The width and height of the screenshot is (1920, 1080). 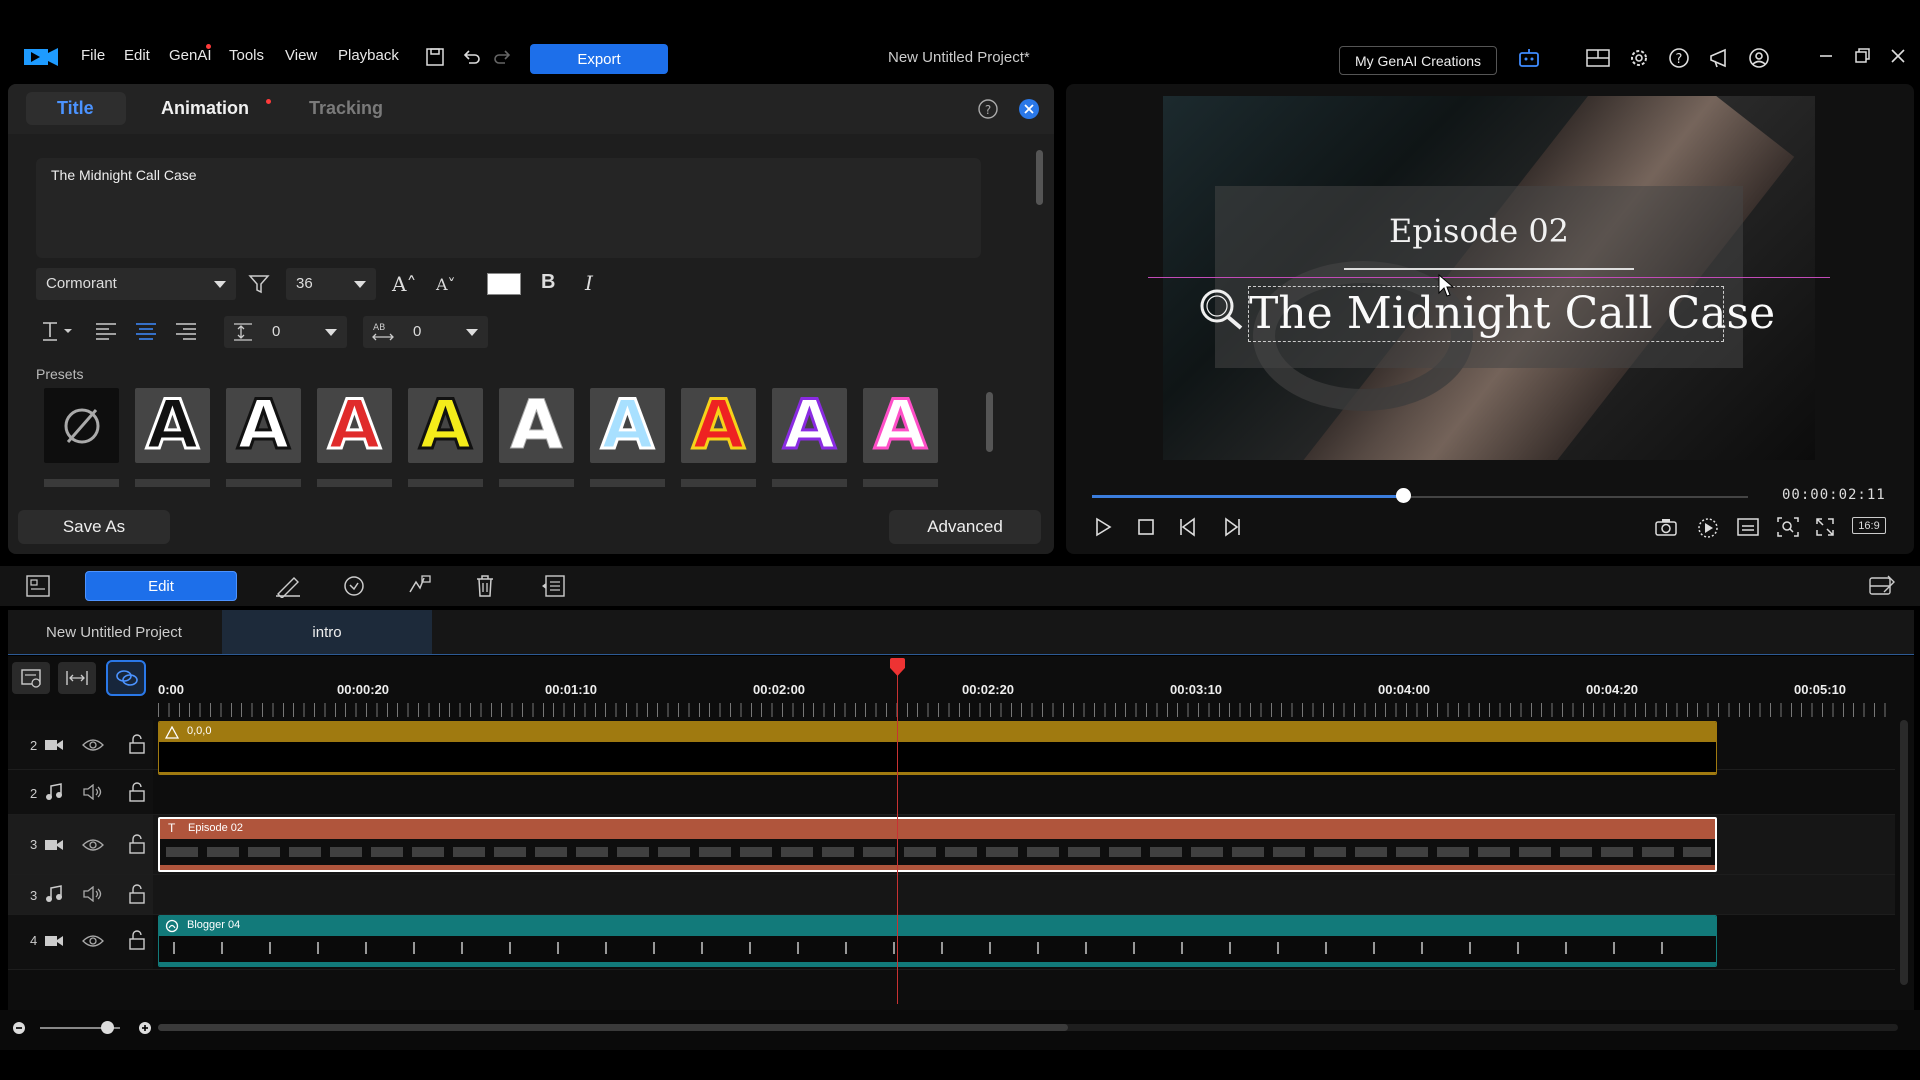 What do you see at coordinates (161, 586) in the screenshot?
I see `edit-button: Edit` at bounding box center [161, 586].